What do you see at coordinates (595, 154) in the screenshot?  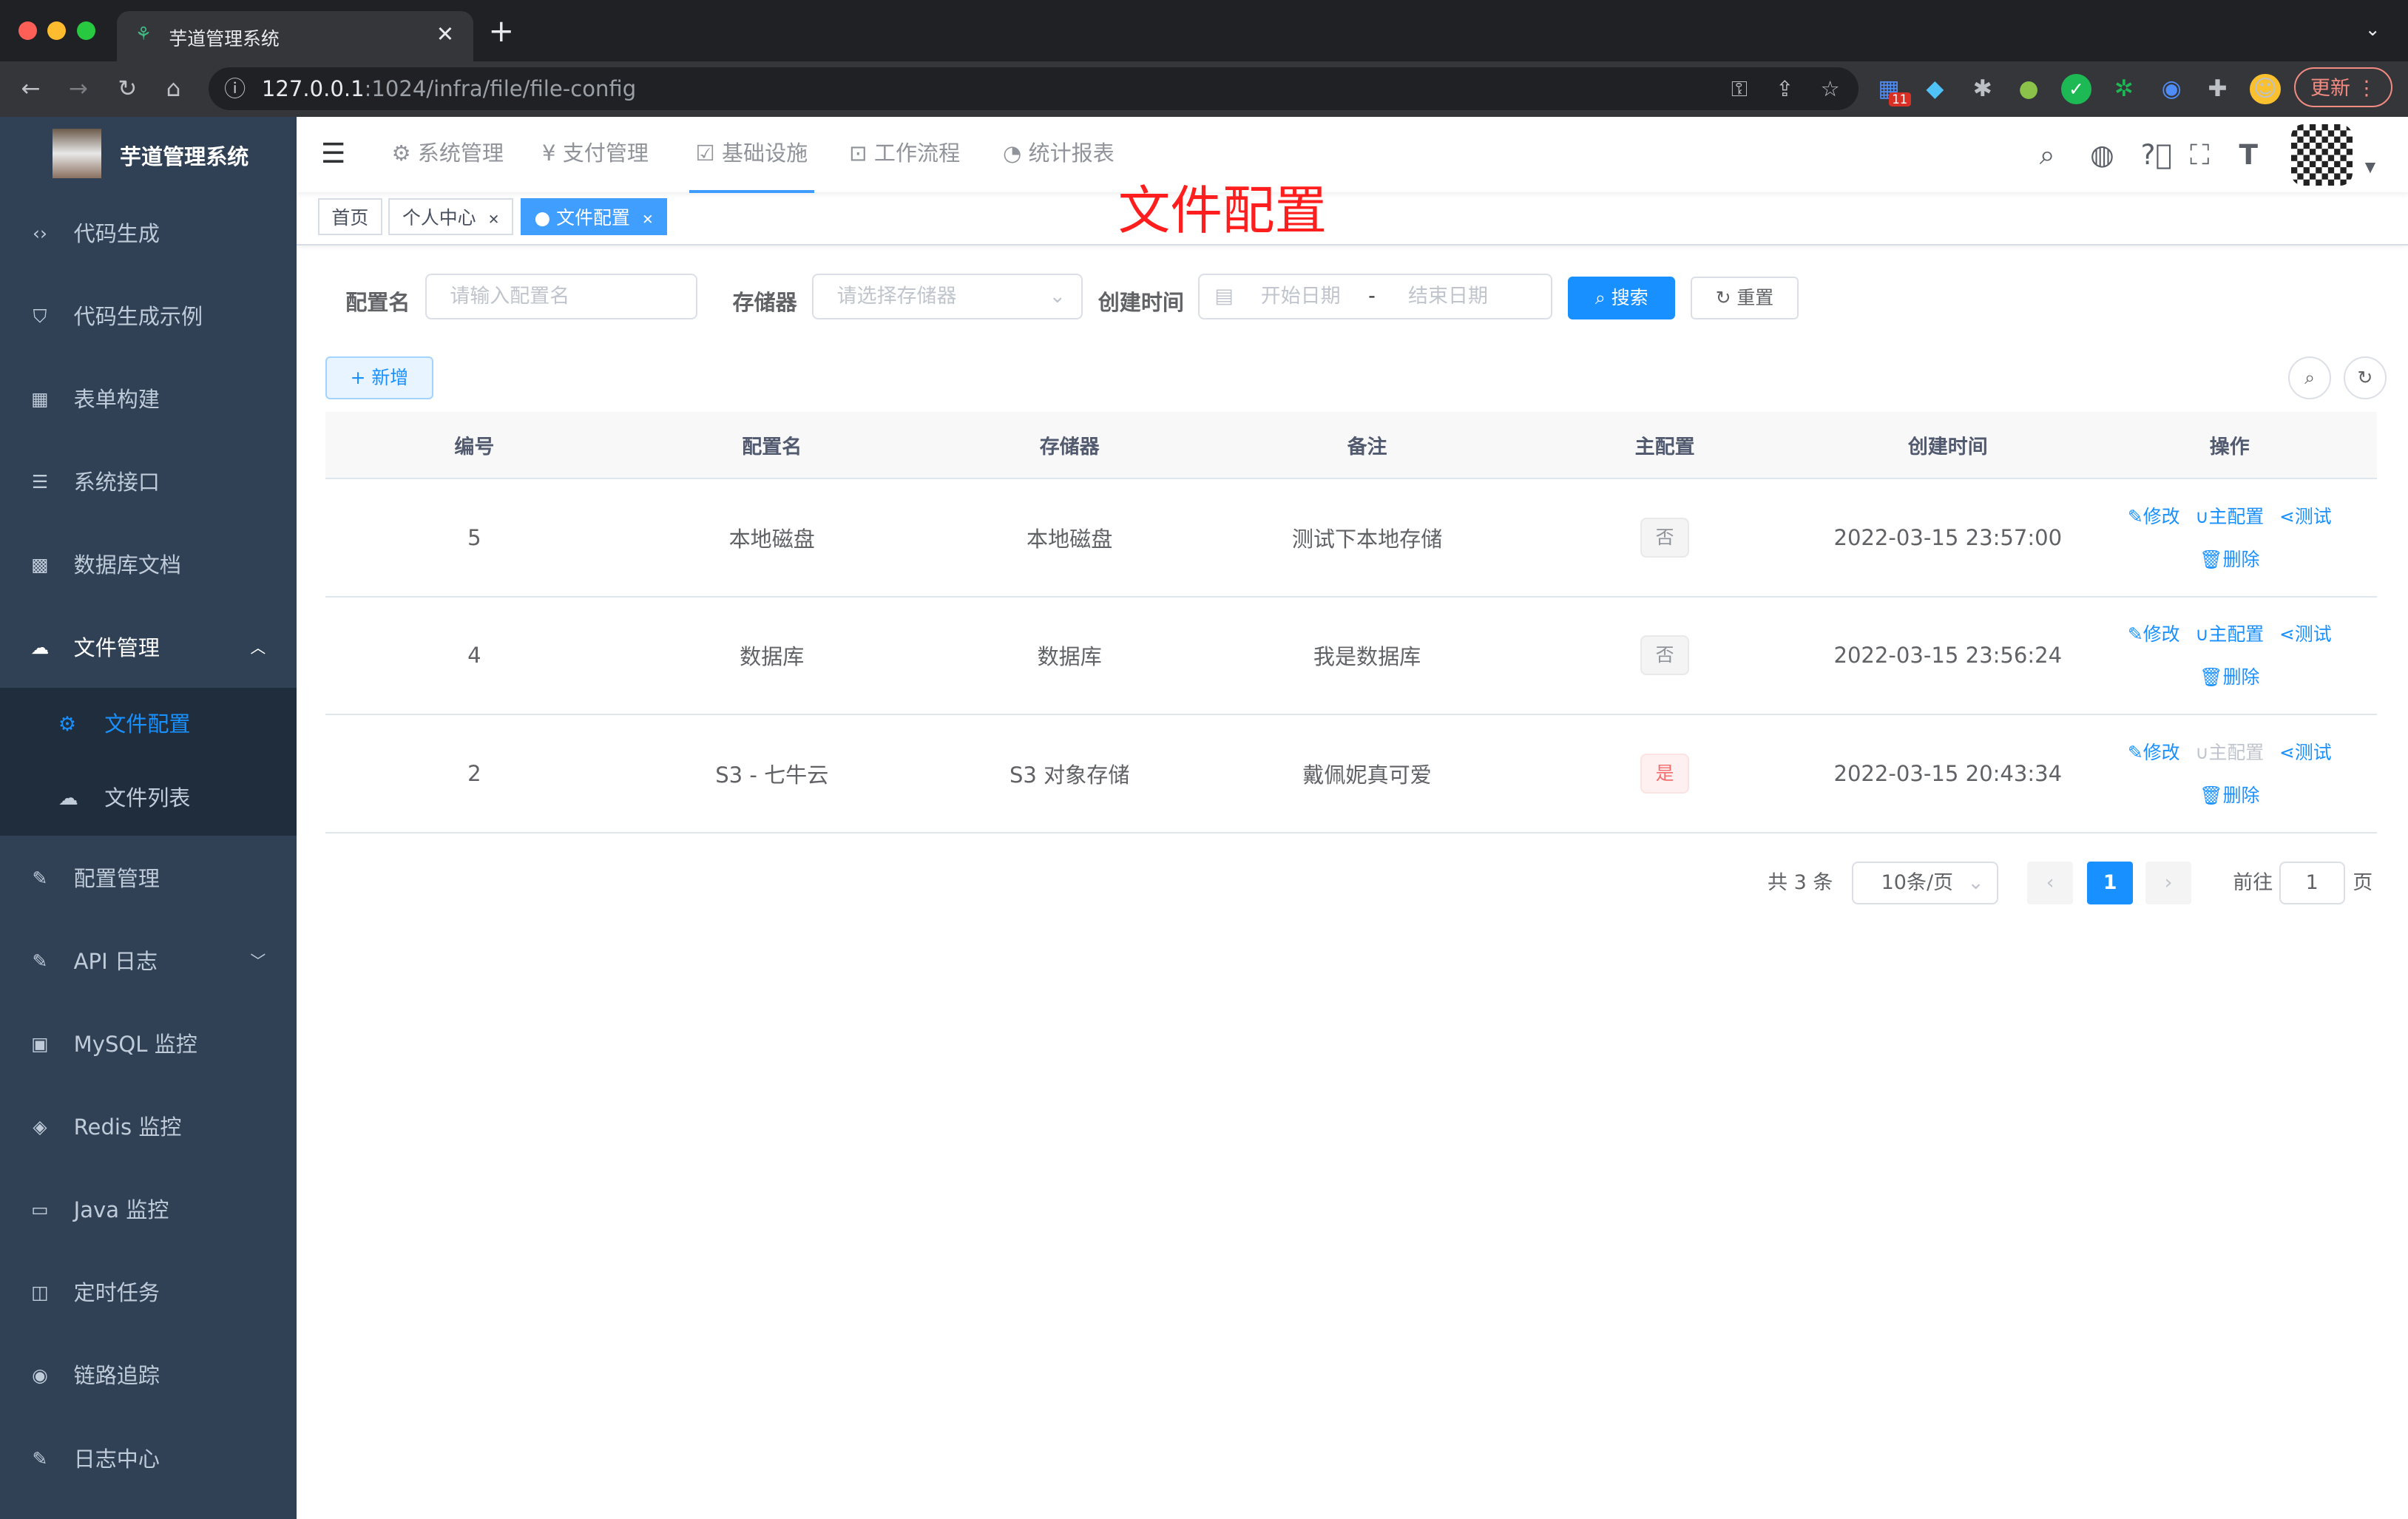 I see `top-menu-1: ¥ 支付管理` at bounding box center [595, 154].